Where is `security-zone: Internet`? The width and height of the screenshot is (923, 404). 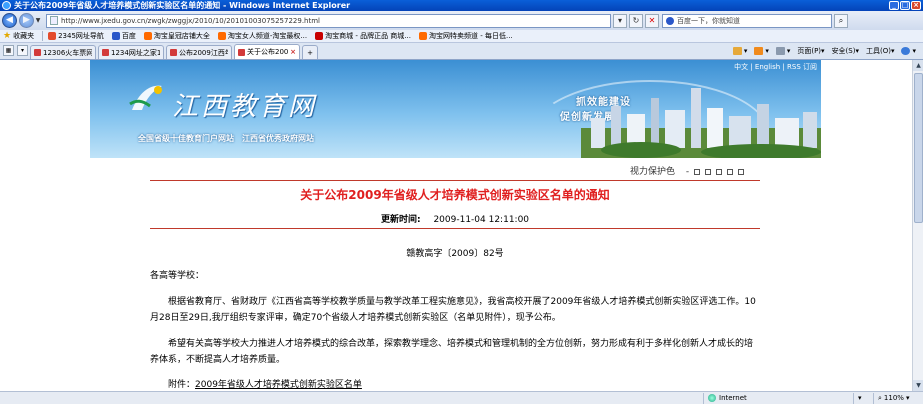 security-zone: Internet is located at coordinates (778, 398).